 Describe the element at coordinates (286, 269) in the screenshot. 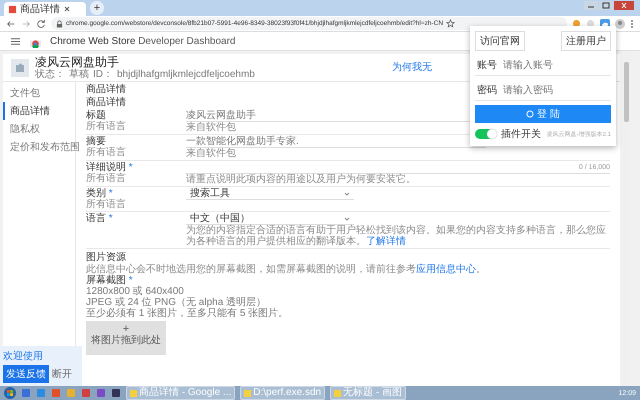

I see `description-text: 此信息中心会不时地选用您的屏幕截图，如需屏幕截图的说明，请前往参考应用信息中心。` at that location.